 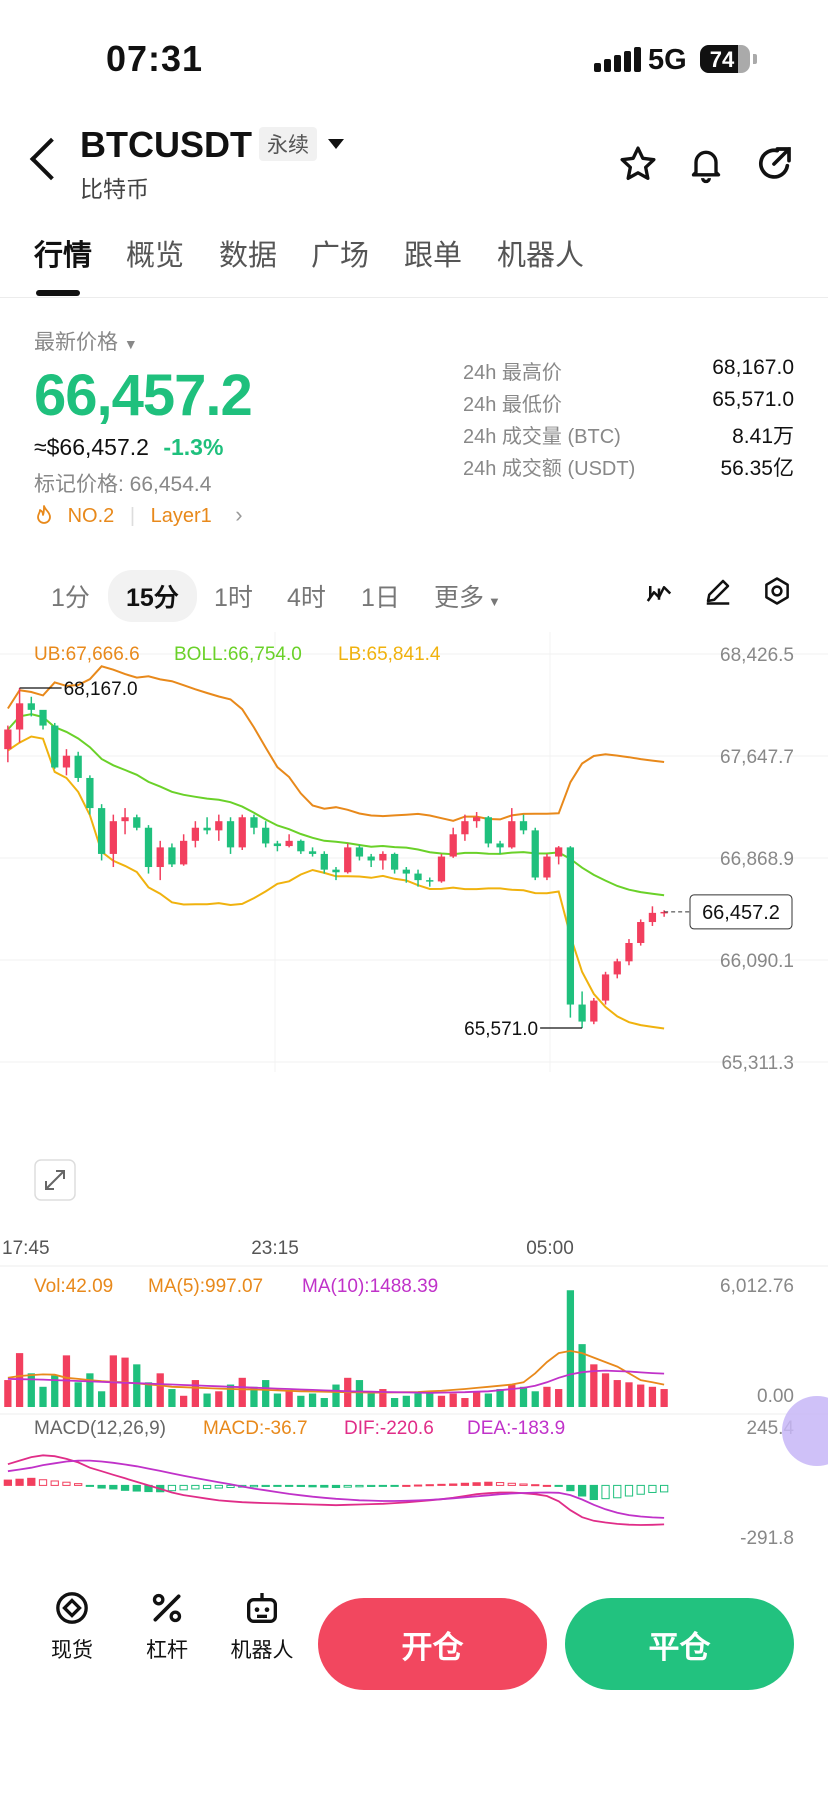 What do you see at coordinates (72, 1608) in the screenshot?
I see `spot-icon` at bounding box center [72, 1608].